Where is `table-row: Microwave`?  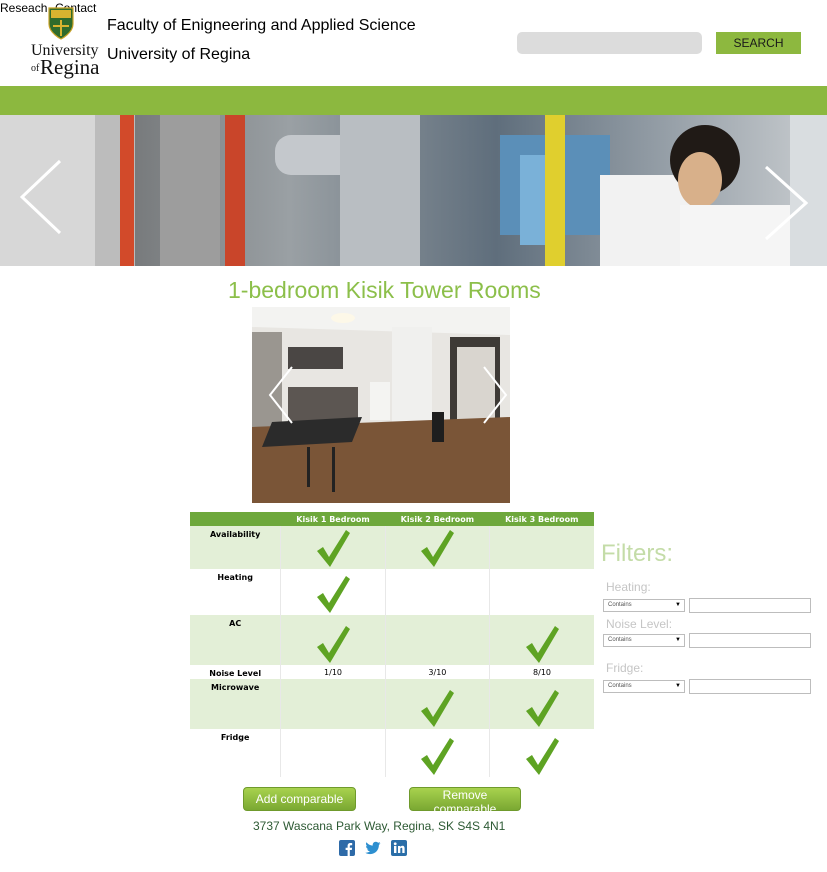 table-row: Microwave is located at coordinates (392, 704).